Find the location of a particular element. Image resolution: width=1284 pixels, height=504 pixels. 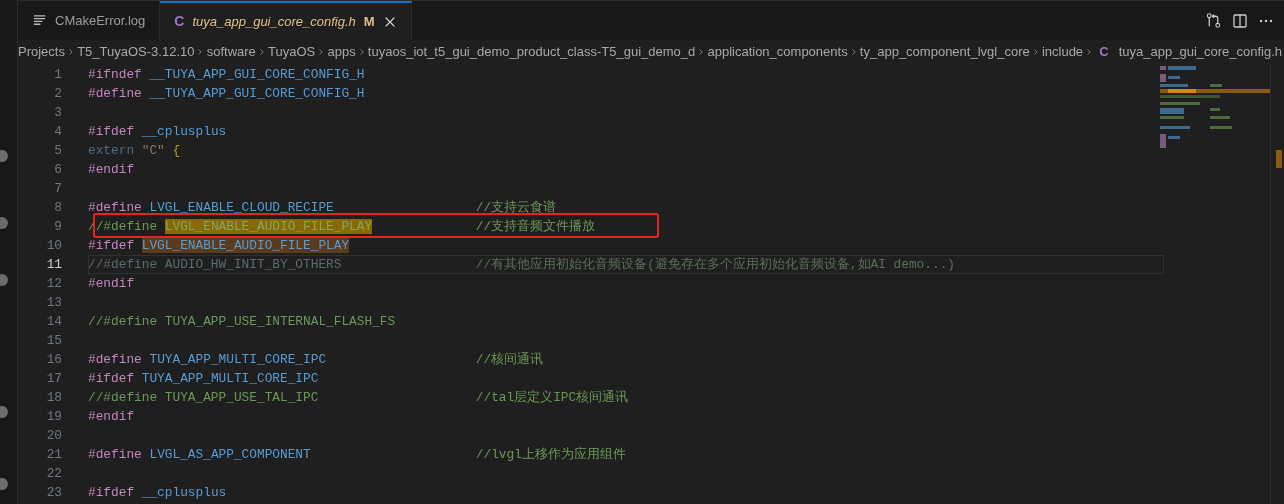

breadcrumb-item: include is located at coordinates (1062, 52).